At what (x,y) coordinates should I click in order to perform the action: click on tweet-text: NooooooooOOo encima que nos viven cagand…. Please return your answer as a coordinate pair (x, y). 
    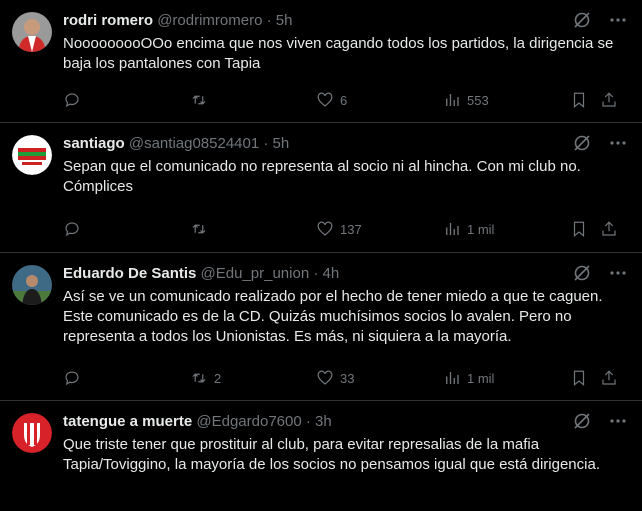
    Looking at the image, I should click on (338, 53).